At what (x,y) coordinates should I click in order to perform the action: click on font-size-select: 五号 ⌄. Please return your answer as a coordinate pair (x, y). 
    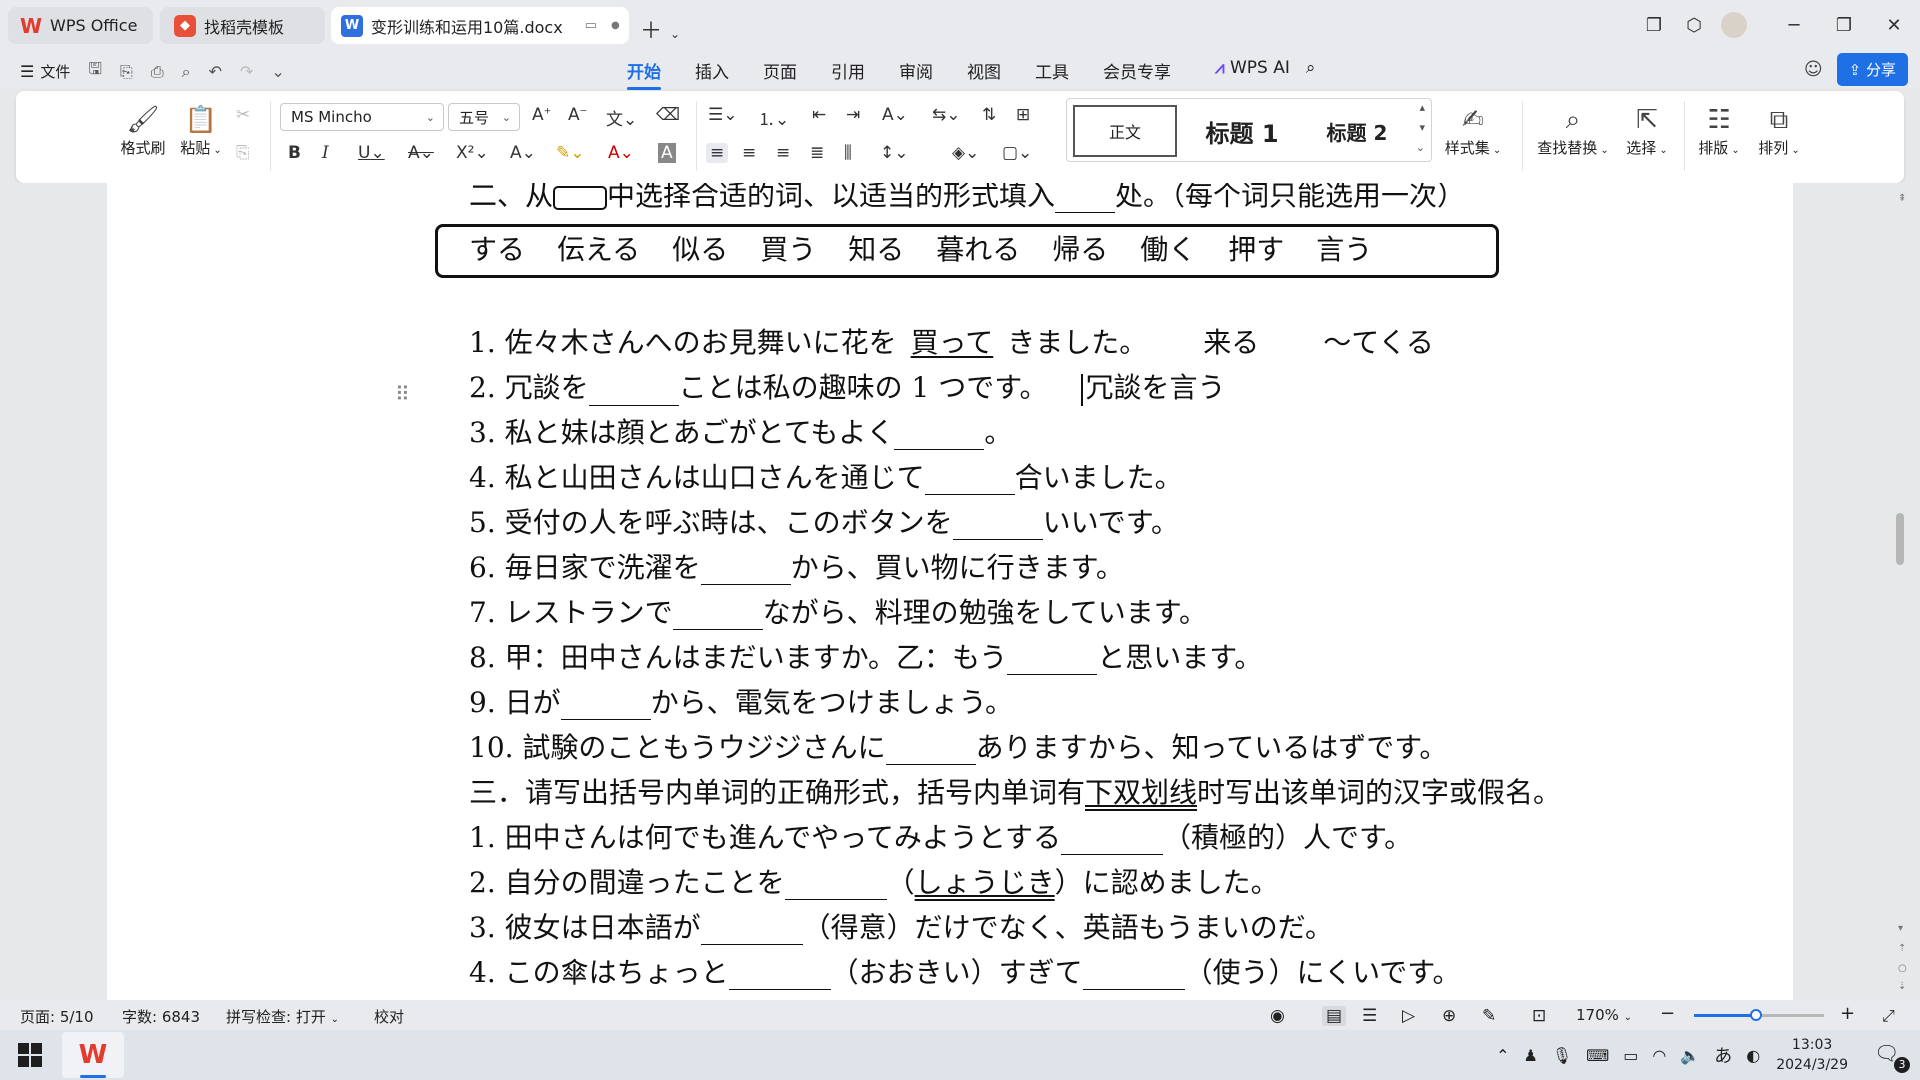
    Looking at the image, I should click on (484, 117).